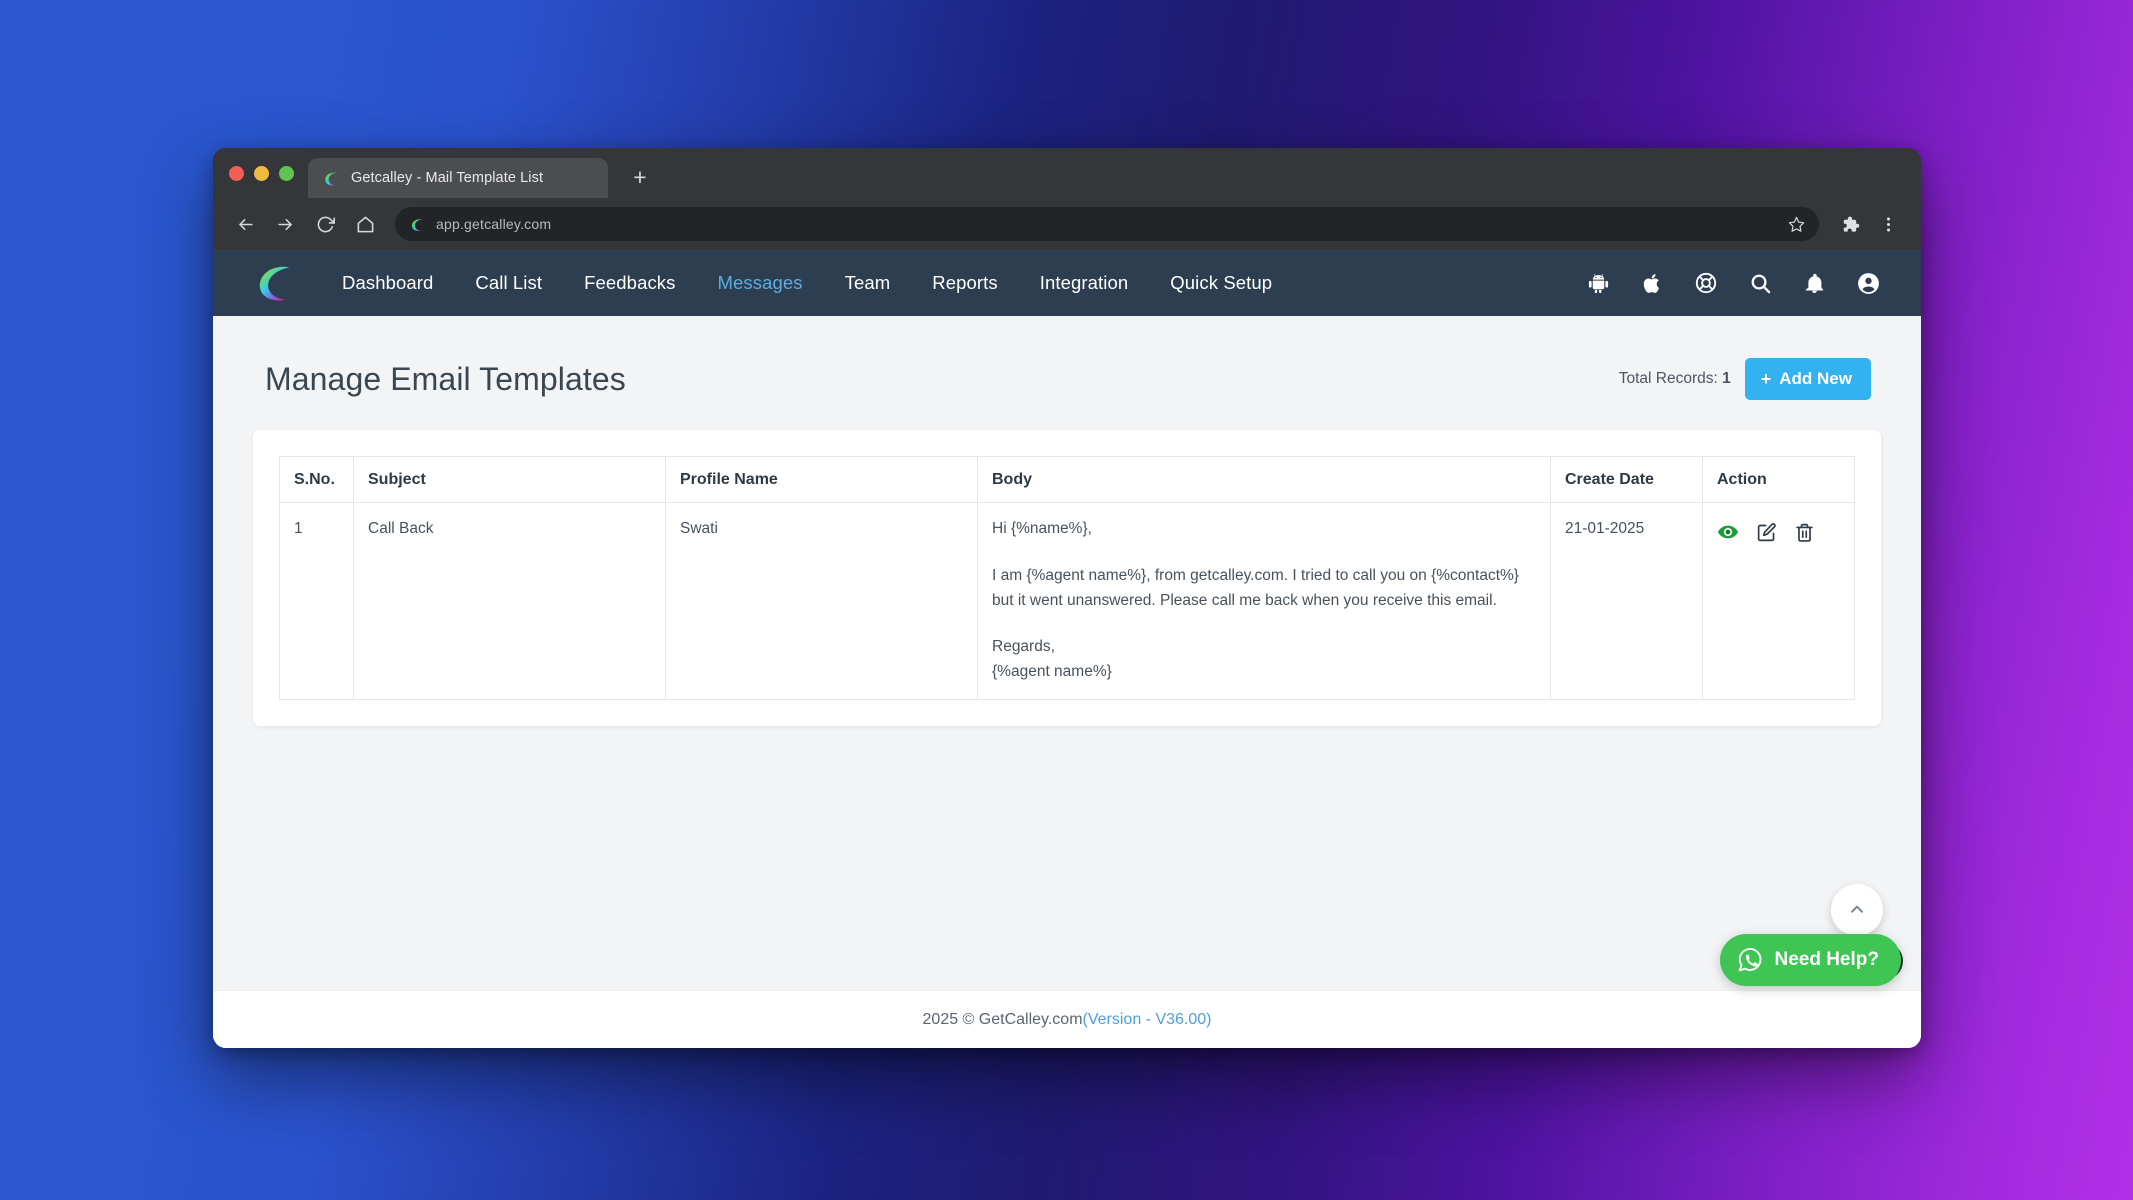  Describe the element at coordinates (821, 479) in the screenshot. I see `column-header-profile-name: Profile Name` at that location.